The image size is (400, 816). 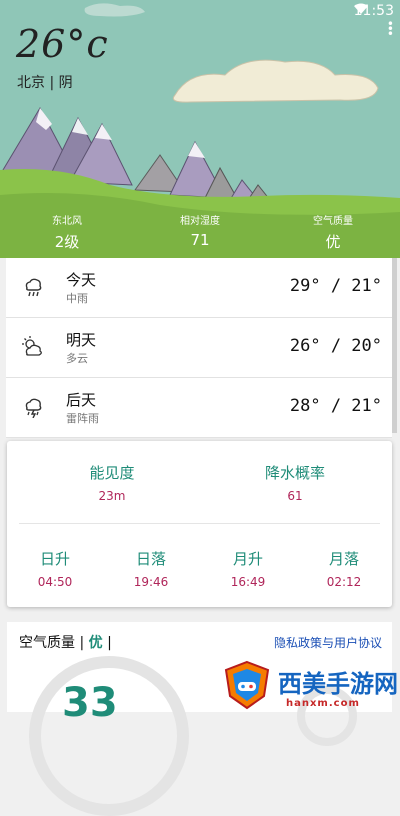 What do you see at coordinates (62, 44) in the screenshot?
I see `current-temperature: 26°c` at bounding box center [62, 44].